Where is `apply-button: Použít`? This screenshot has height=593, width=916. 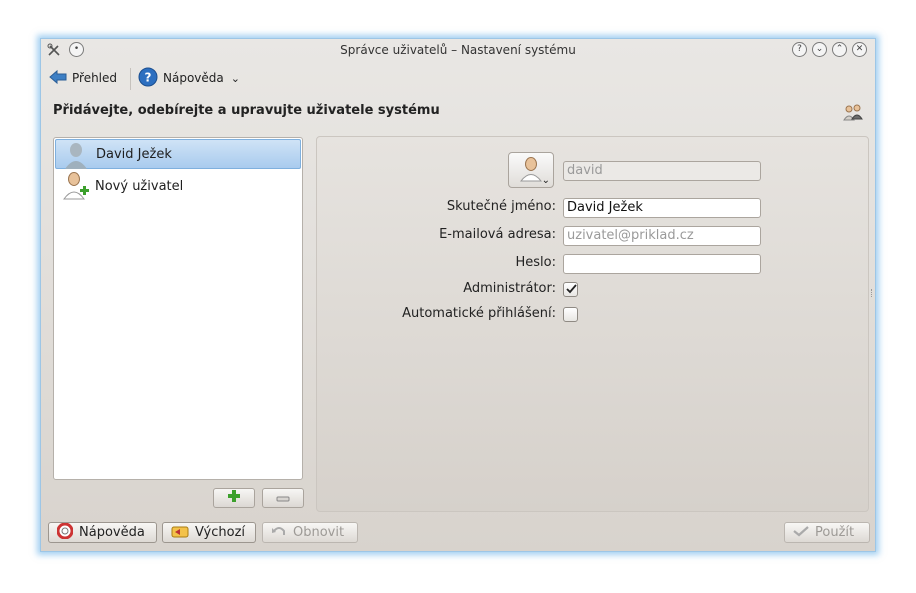 apply-button: Použít is located at coordinates (827, 532).